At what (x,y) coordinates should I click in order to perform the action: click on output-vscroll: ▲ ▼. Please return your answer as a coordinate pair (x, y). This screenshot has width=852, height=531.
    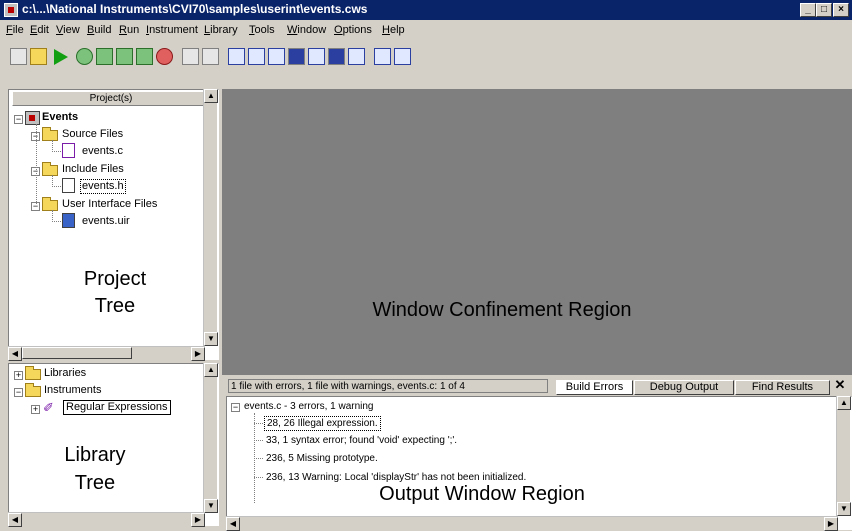
    Looking at the image, I should click on (843, 456).